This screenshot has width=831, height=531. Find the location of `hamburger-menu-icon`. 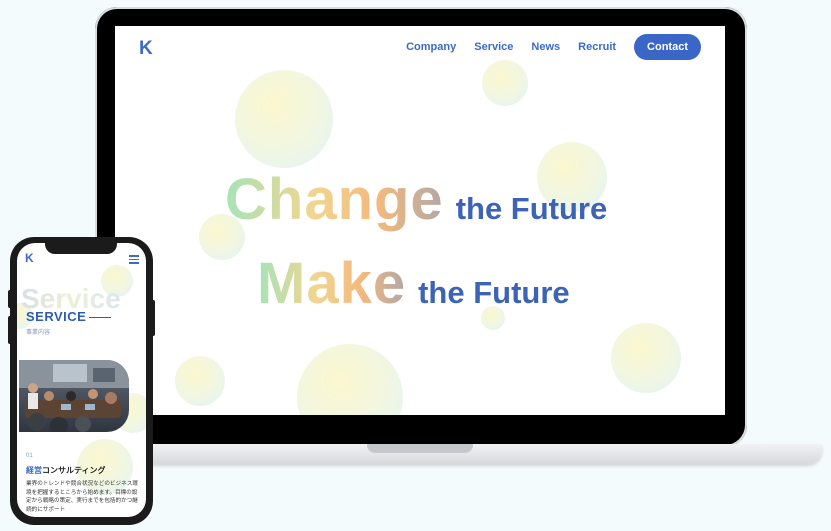

hamburger-menu-icon is located at coordinates (134, 260).